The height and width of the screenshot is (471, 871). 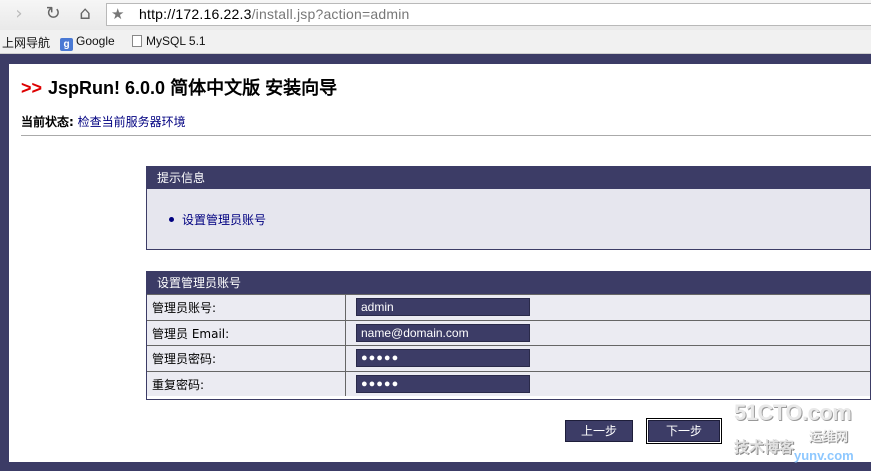 I want to click on title-text: JspRun! 6.0.0 简体中文版 安装向导, so click(x=193, y=88).